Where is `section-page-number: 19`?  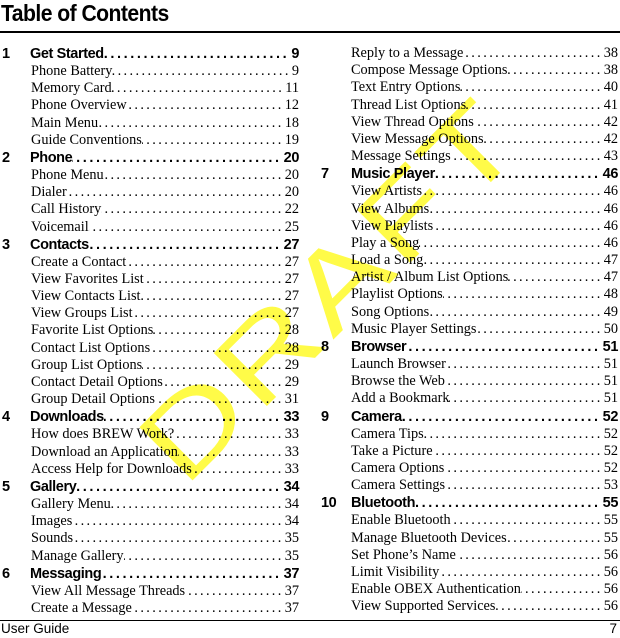
section-page-number: 19 is located at coordinates (292, 140).